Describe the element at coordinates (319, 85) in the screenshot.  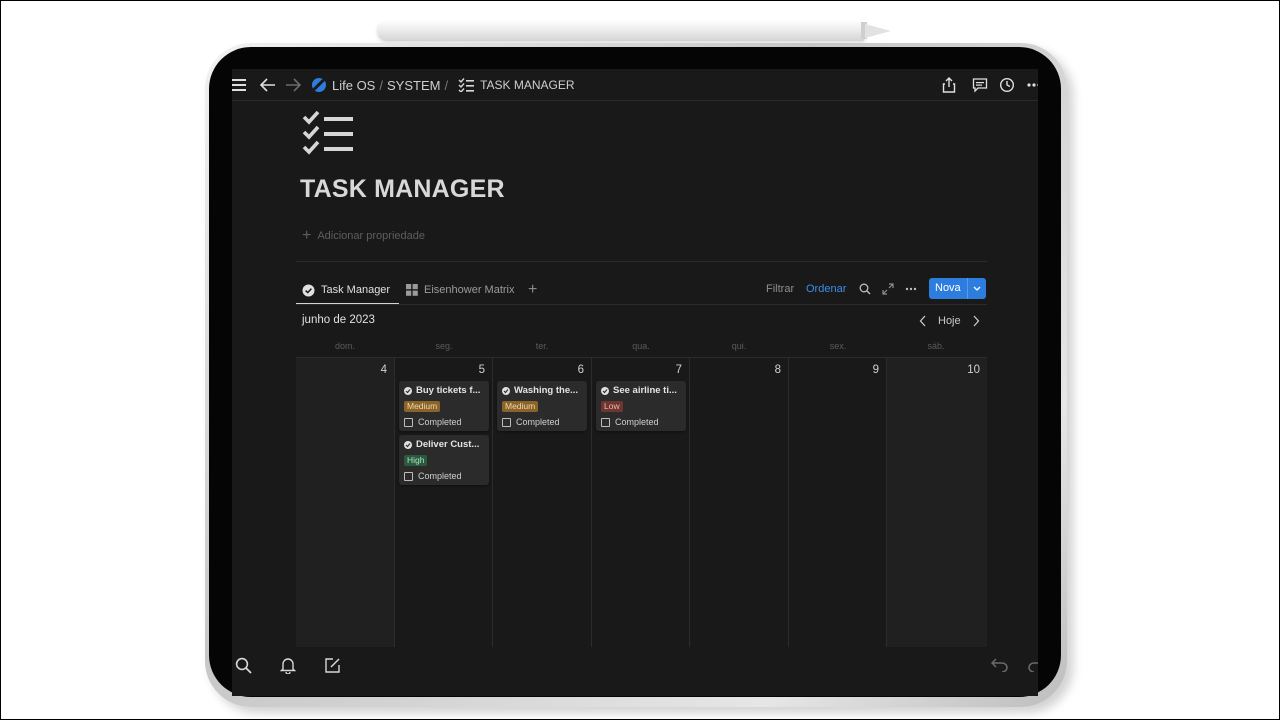
I see `workspace-logo-icon` at that location.